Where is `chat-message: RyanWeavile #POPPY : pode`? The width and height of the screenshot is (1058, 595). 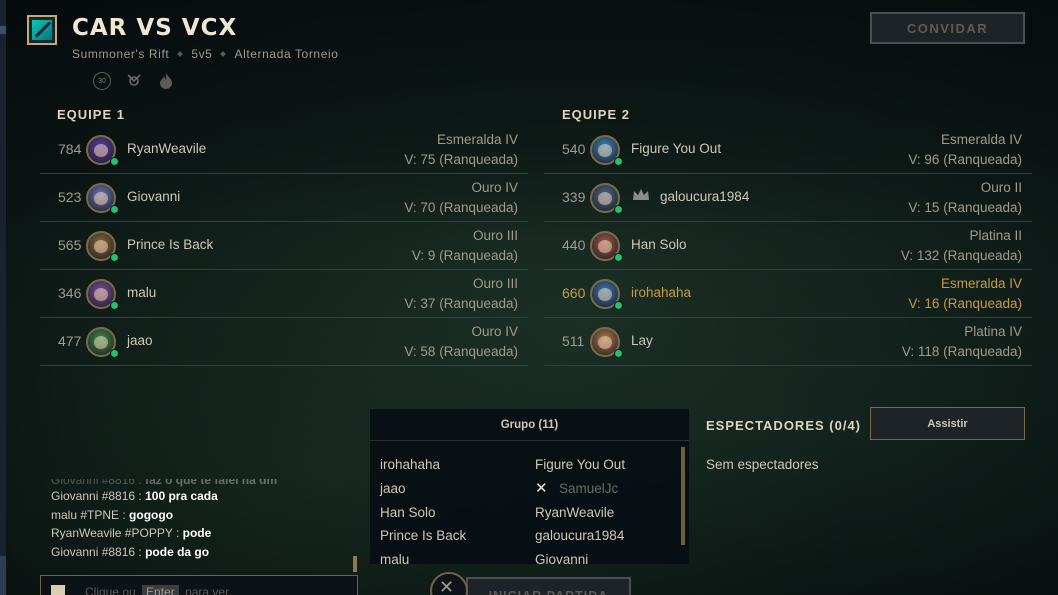
chat-message: RyanWeavile #POPPY : pode is located at coordinates (164, 533).